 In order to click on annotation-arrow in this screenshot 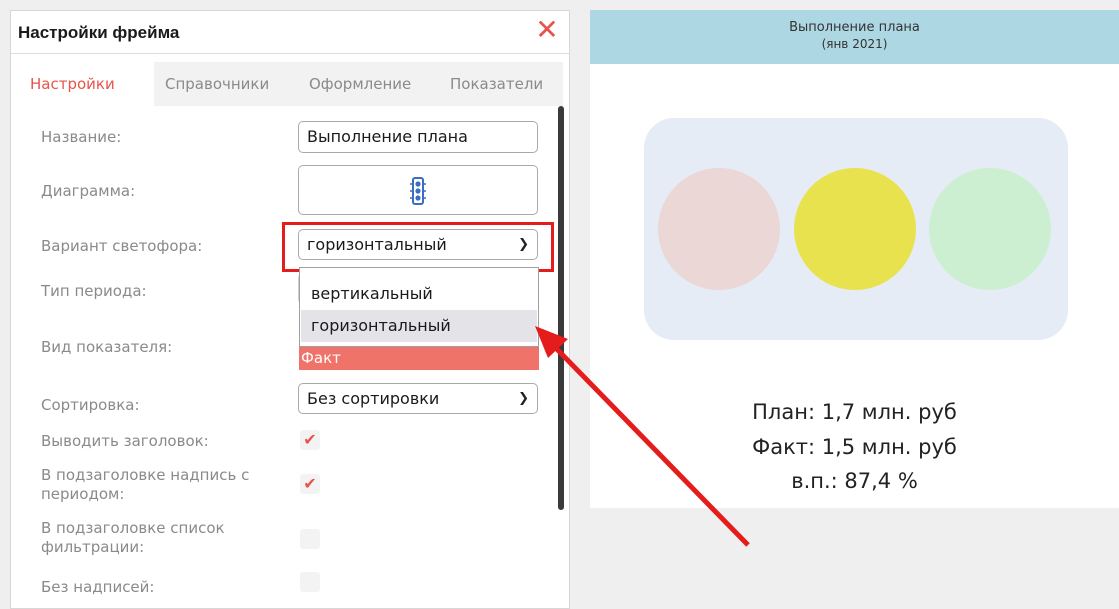, I will do `click(642, 436)`.